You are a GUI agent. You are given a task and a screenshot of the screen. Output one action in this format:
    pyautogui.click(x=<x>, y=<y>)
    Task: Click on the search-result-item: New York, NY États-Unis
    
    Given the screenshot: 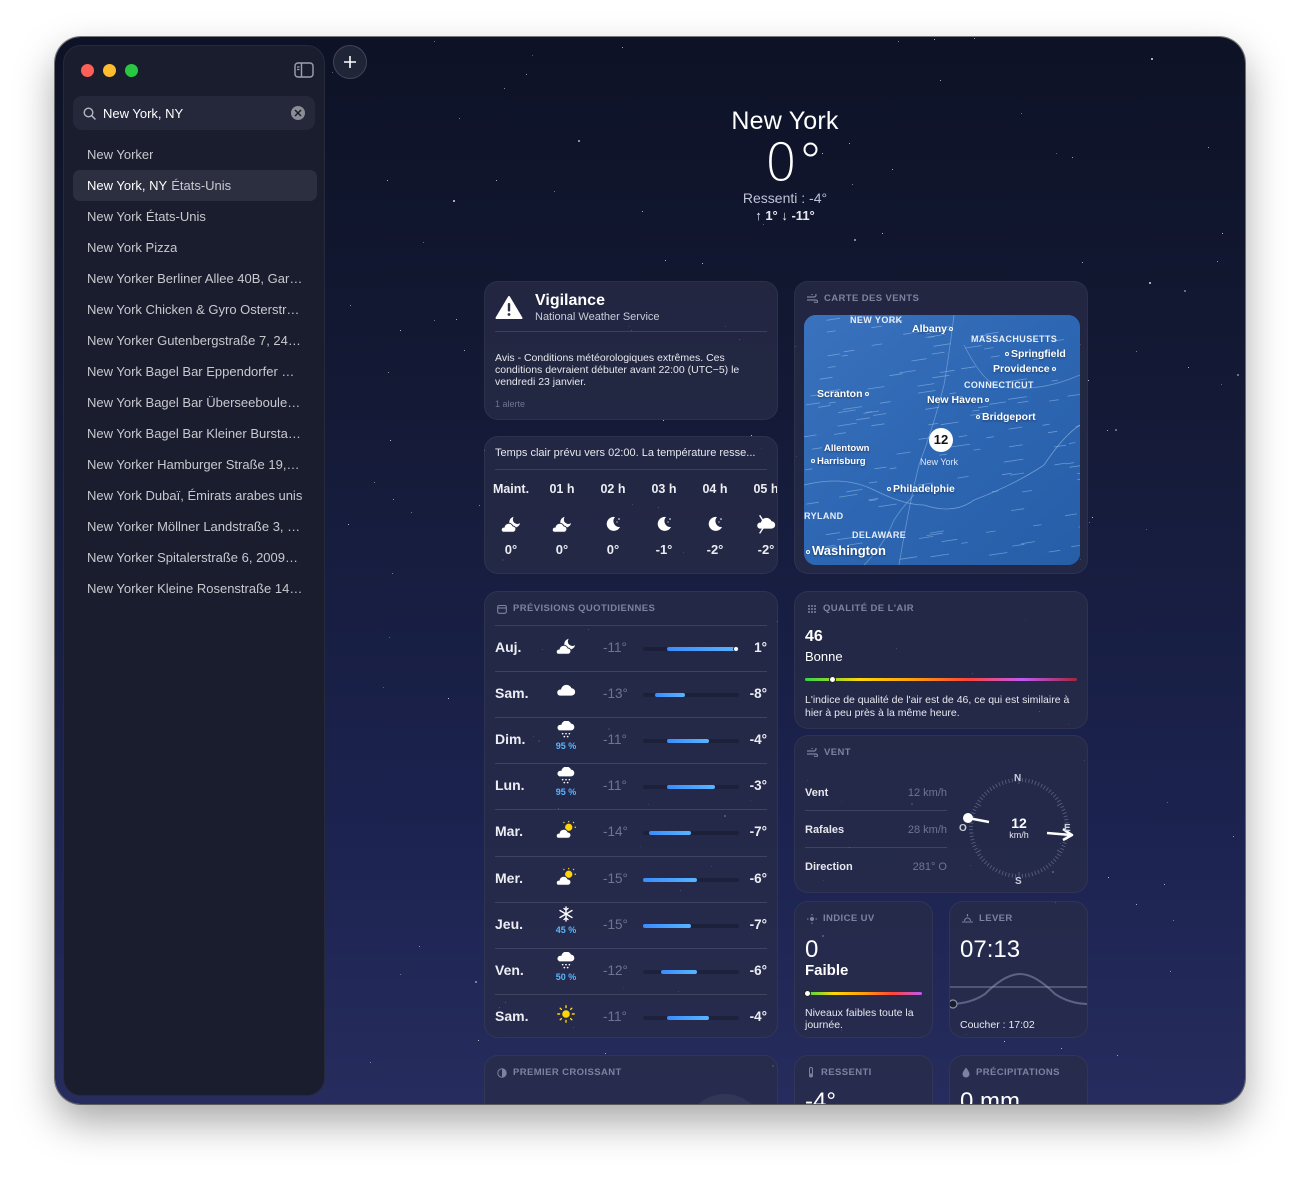 What is the action you would take?
    pyautogui.click(x=195, y=185)
    